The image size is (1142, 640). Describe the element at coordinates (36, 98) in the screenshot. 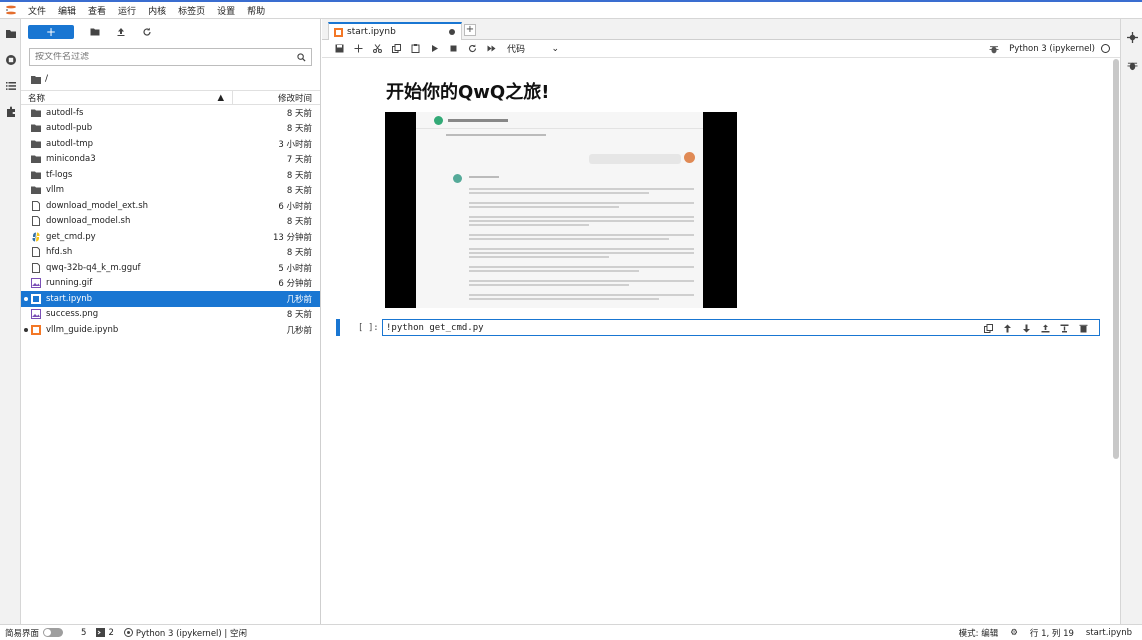

I see `column-name-header: 名称` at that location.